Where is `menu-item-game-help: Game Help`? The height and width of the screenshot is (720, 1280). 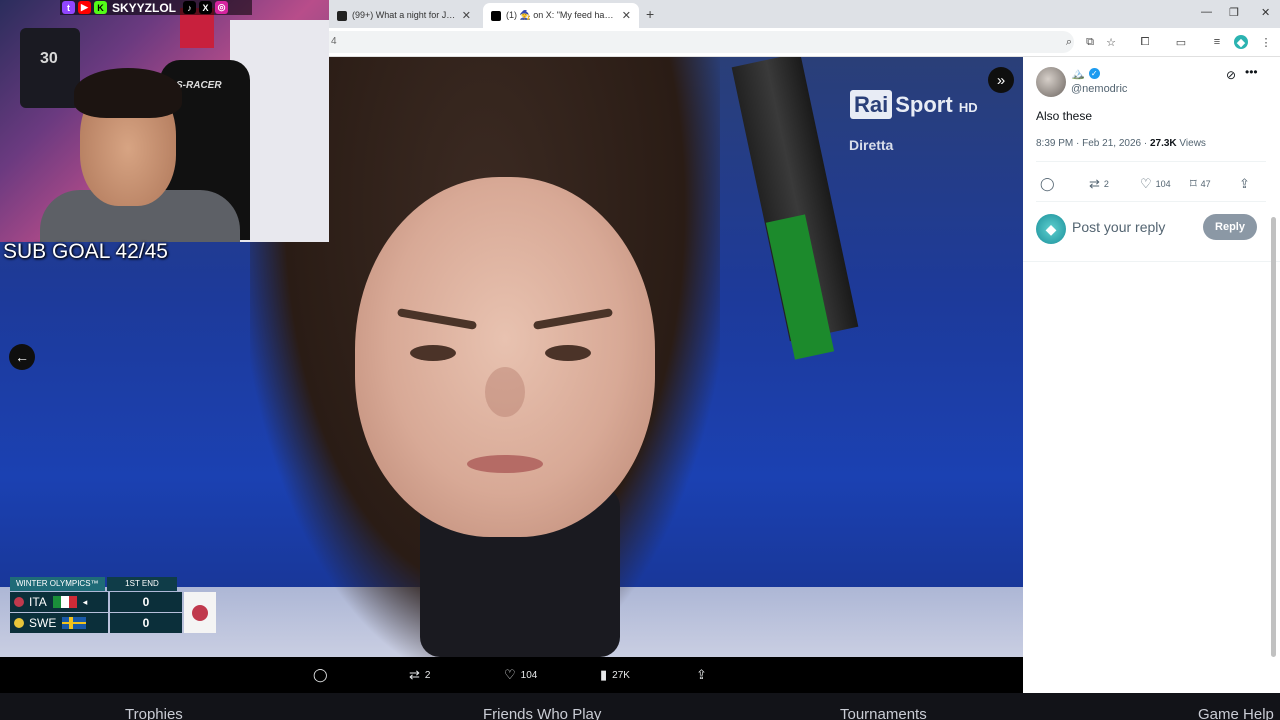
menu-item-game-help: Game Help is located at coordinates (1236, 713).